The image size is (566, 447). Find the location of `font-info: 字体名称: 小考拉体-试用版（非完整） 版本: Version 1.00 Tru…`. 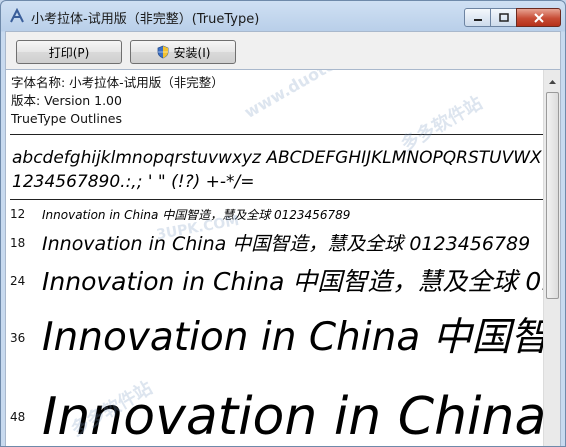

font-info: 字体名称: 小考拉体-试用版（非完整） 版本: Version 1.00 Tru… is located at coordinates (117, 101).